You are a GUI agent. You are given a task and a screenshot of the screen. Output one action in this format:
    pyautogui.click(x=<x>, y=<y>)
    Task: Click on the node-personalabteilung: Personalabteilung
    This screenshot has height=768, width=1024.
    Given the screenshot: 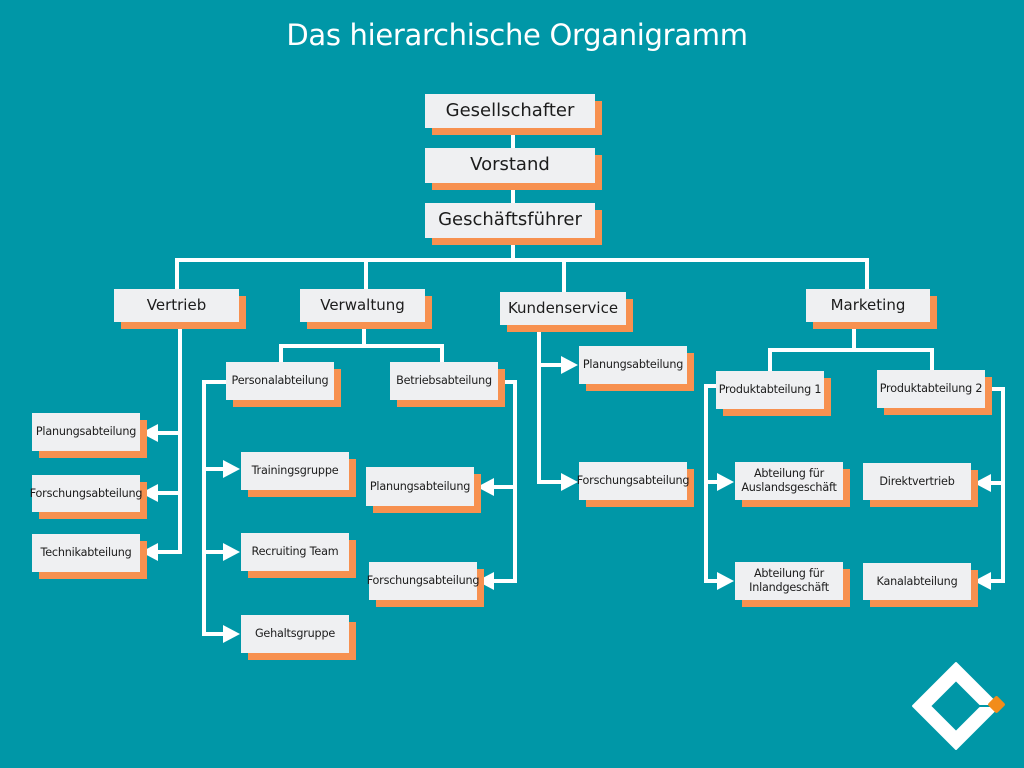 What is the action you would take?
    pyautogui.click(x=280, y=381)
    